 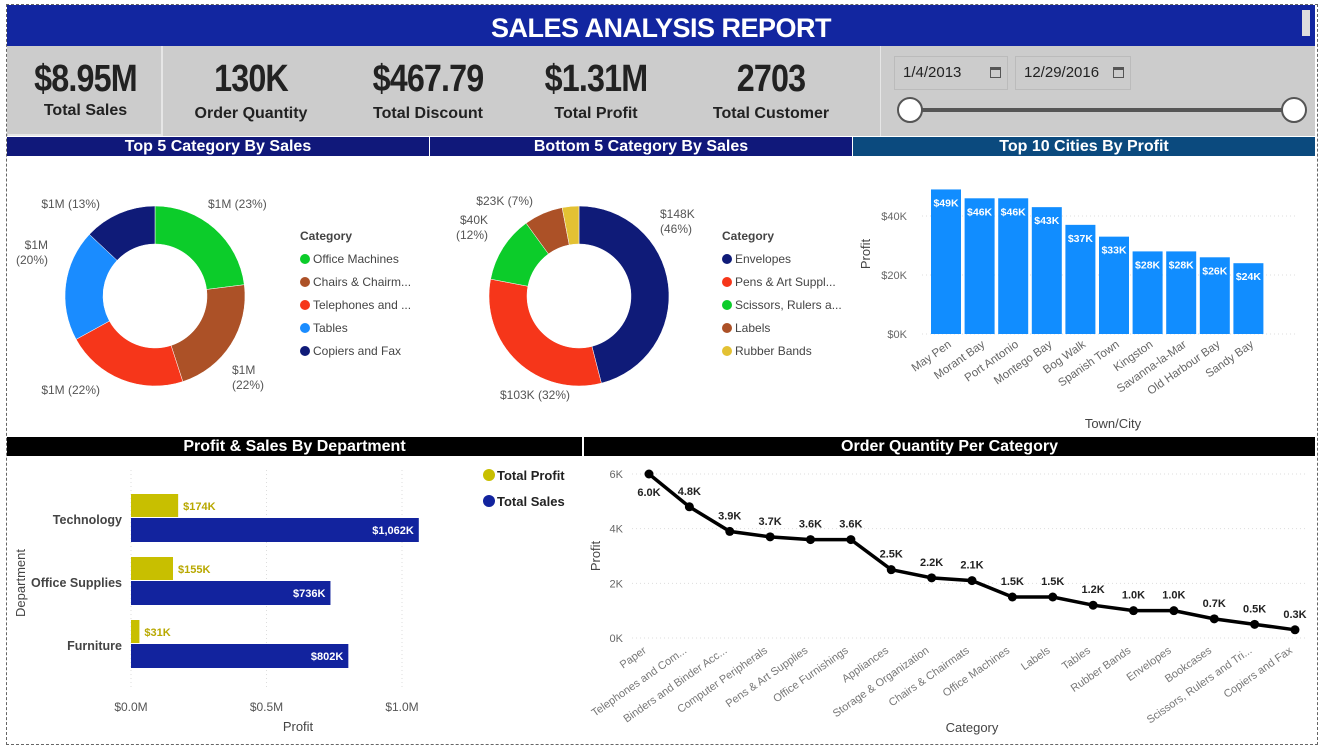 I want to click on y-axis-title: Department, so click(x=20, y=583).